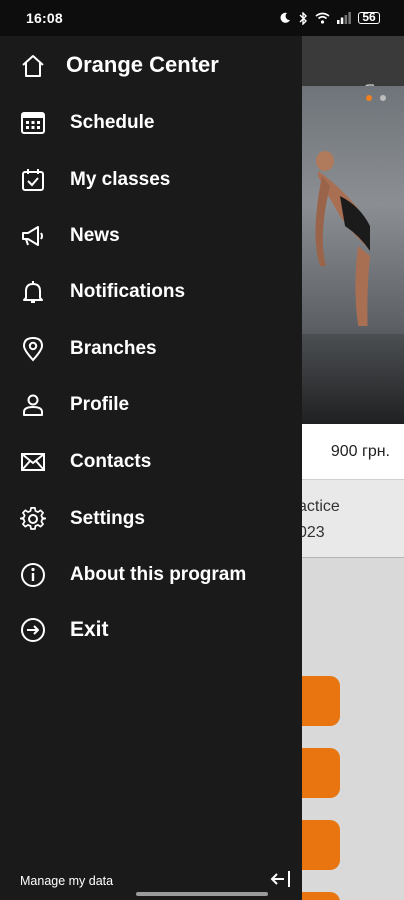 The height and width of the screenshot is (900, 404). Describe the element at coordinates (303, 18) in the screenshot. I see `bluetooth-icon` at that location.